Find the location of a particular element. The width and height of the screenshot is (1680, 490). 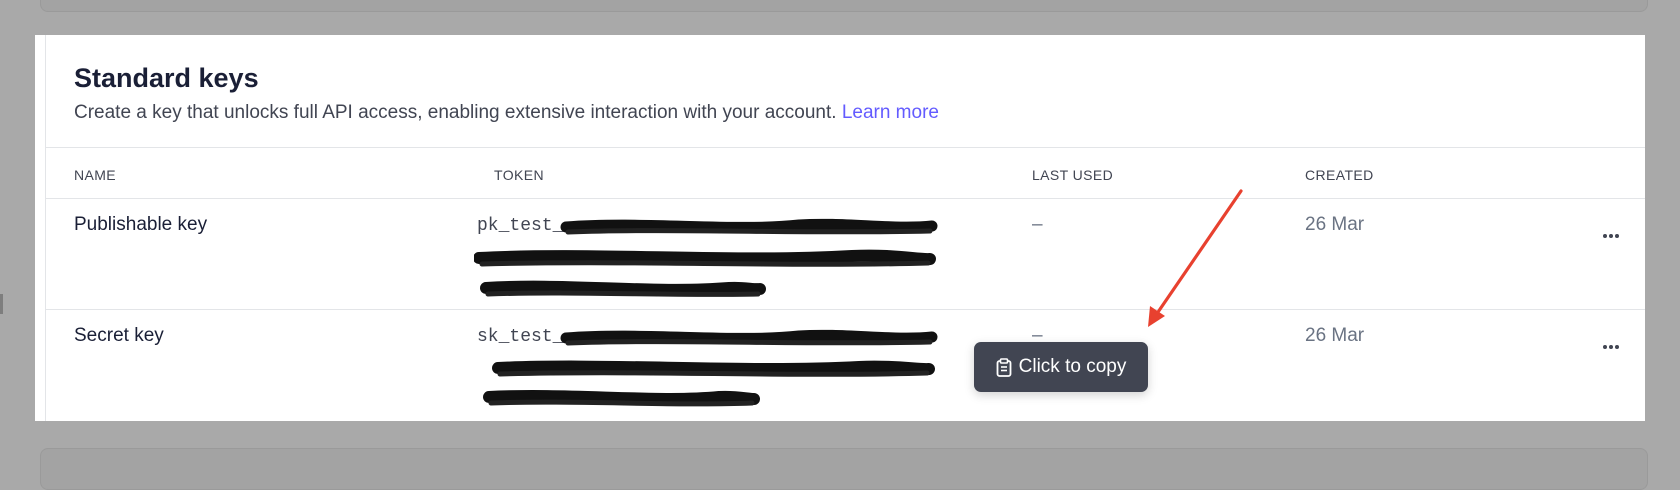

column-header-last-used: LAST USED is located at coordinates (1073, 175).